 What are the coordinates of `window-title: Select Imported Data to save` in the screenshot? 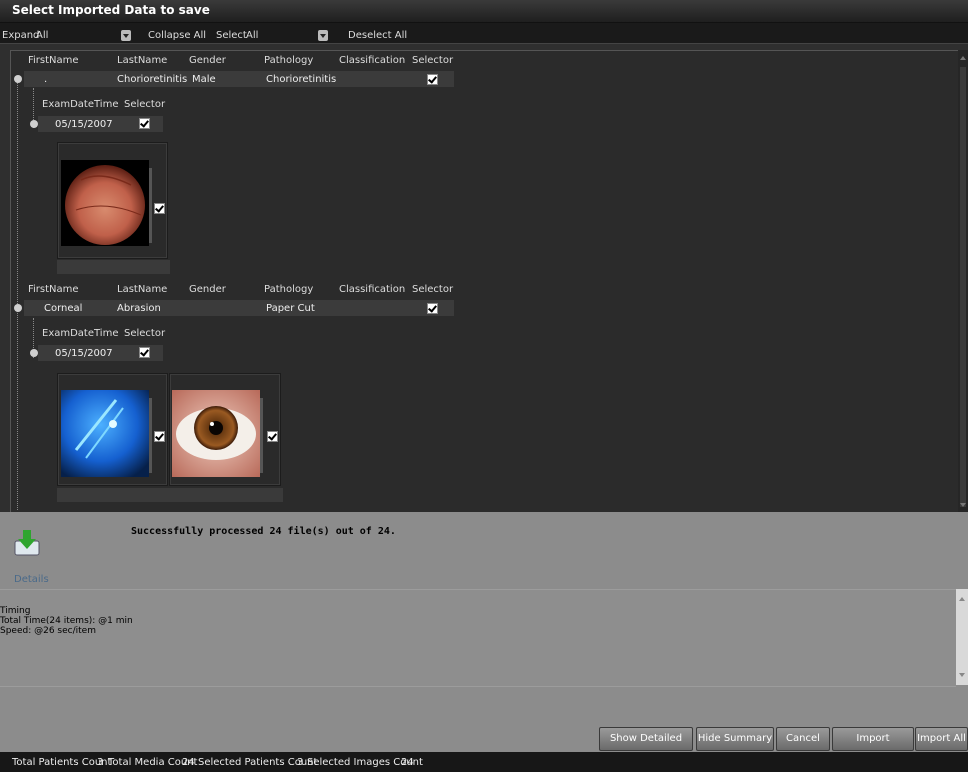 It's located at (111, 10).